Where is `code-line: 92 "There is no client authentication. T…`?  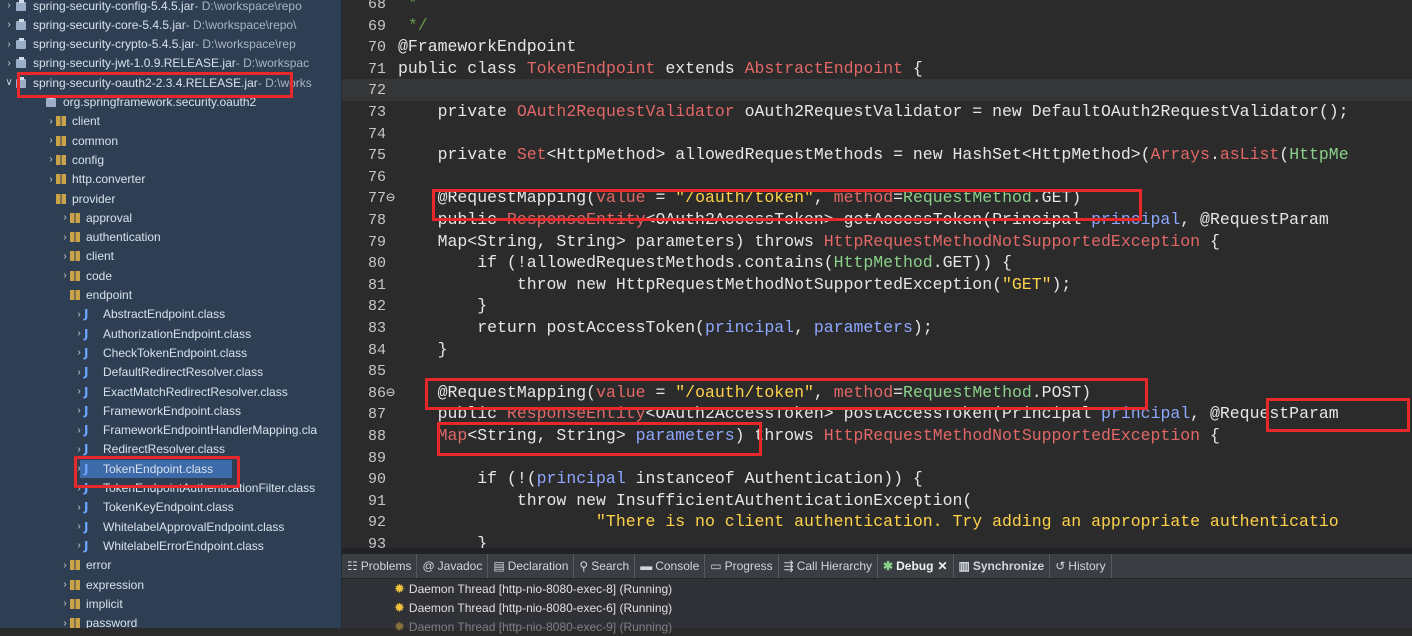 code-line: 92 "There is no client authentication. T… is located at coordinates (877, 522).